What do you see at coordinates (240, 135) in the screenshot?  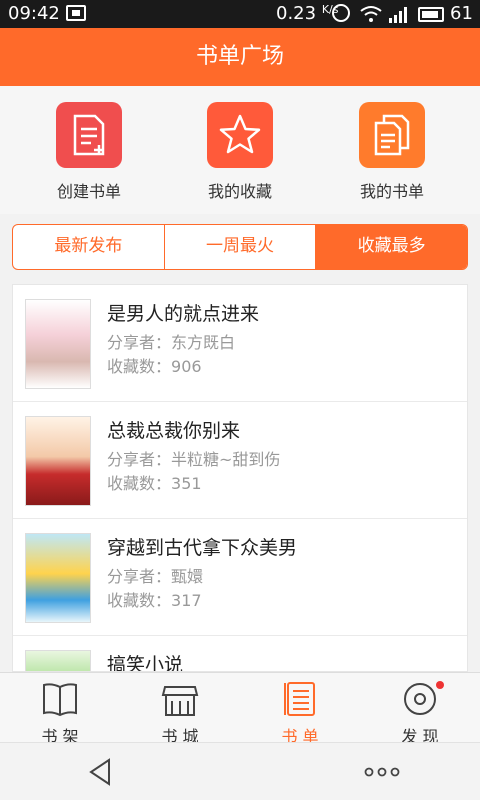 I see `star-icon` at bounding box center [240, 135].